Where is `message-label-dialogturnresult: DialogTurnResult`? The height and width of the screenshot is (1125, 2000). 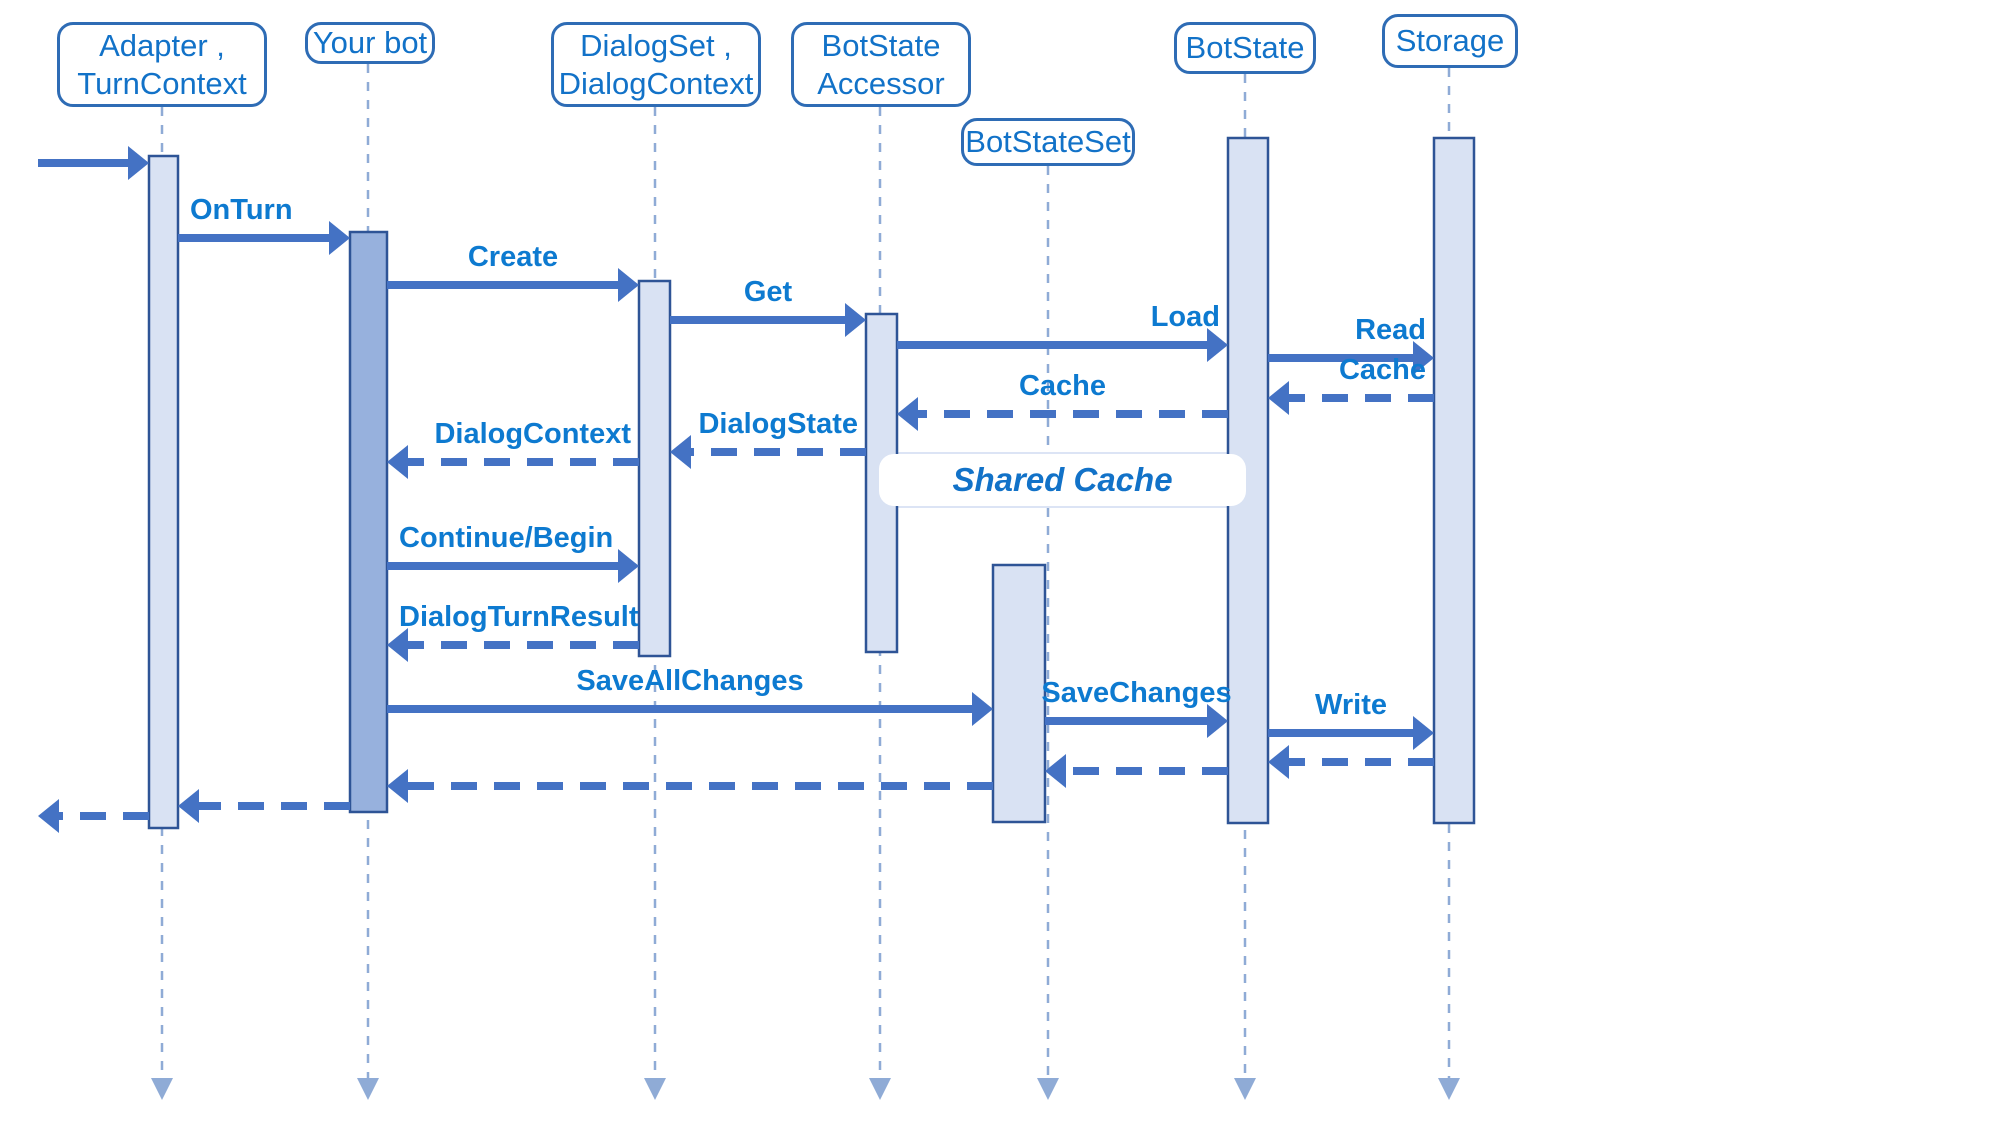
message-label-dialogturnresult: DialogTurnResult is located at coordinates (519, 617).